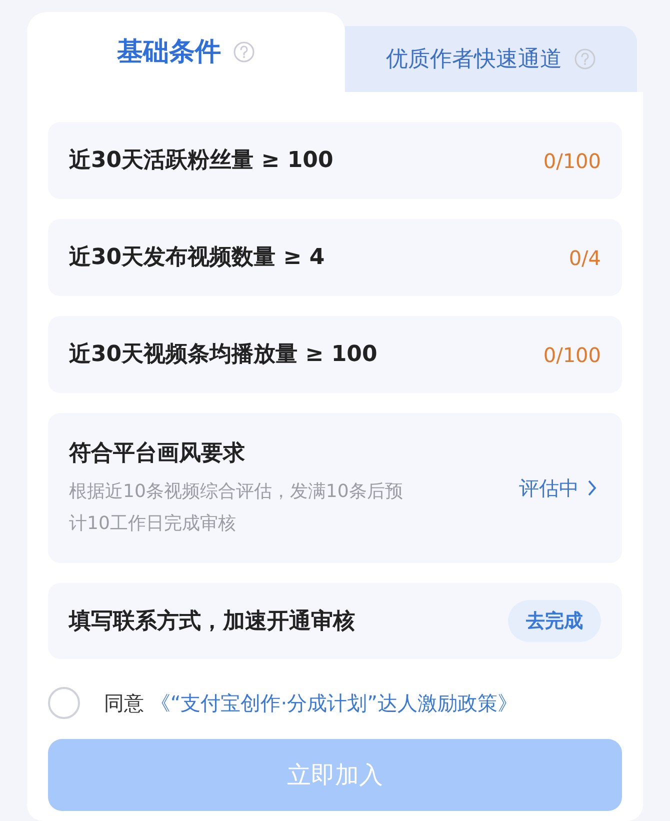  I want to click on condition-label: 近30天活跃粉丝量 ≥ 100, so click(201, 161).